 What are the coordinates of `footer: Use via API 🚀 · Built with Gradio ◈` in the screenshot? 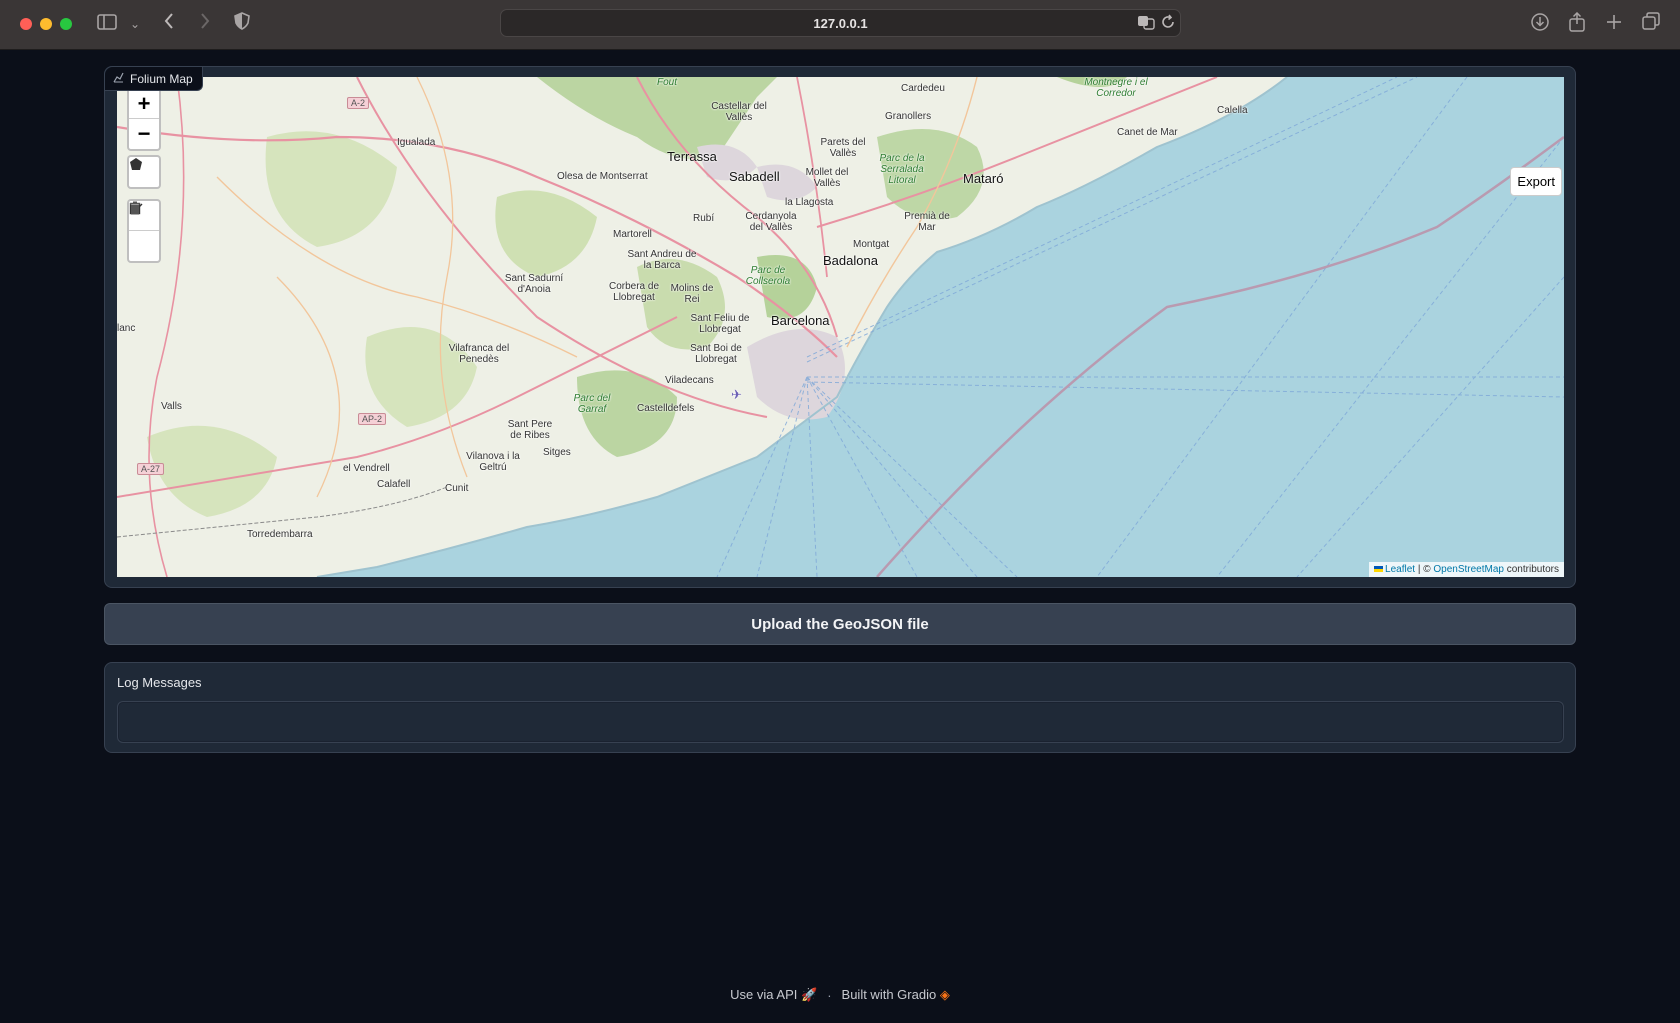 It's located at (840, 995).